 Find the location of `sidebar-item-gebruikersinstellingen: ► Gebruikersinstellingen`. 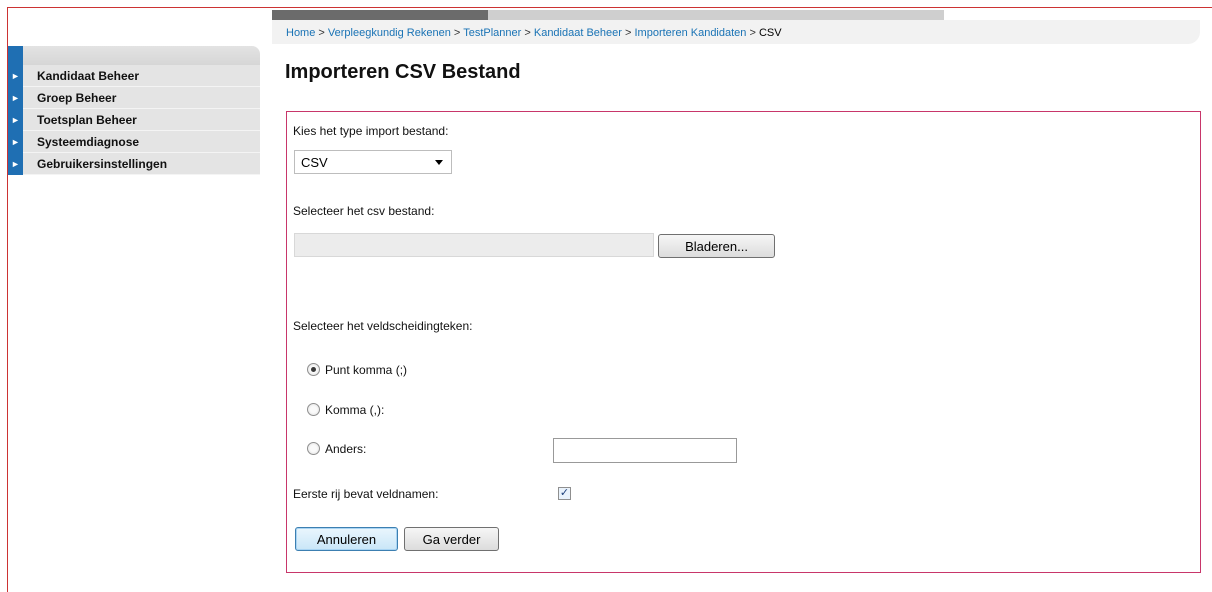

sidebar-item-gebruikersinstellingen: ► Gebruikersinstellingen is located at coordinates (134, 163).